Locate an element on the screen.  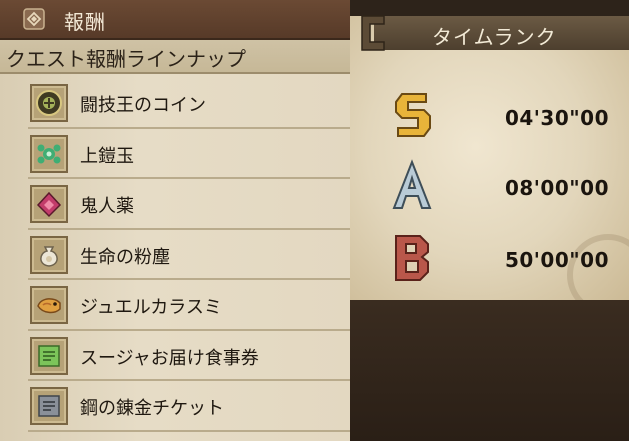
rank-b-time: 50'00"00 is located at coordinates (556, 260).